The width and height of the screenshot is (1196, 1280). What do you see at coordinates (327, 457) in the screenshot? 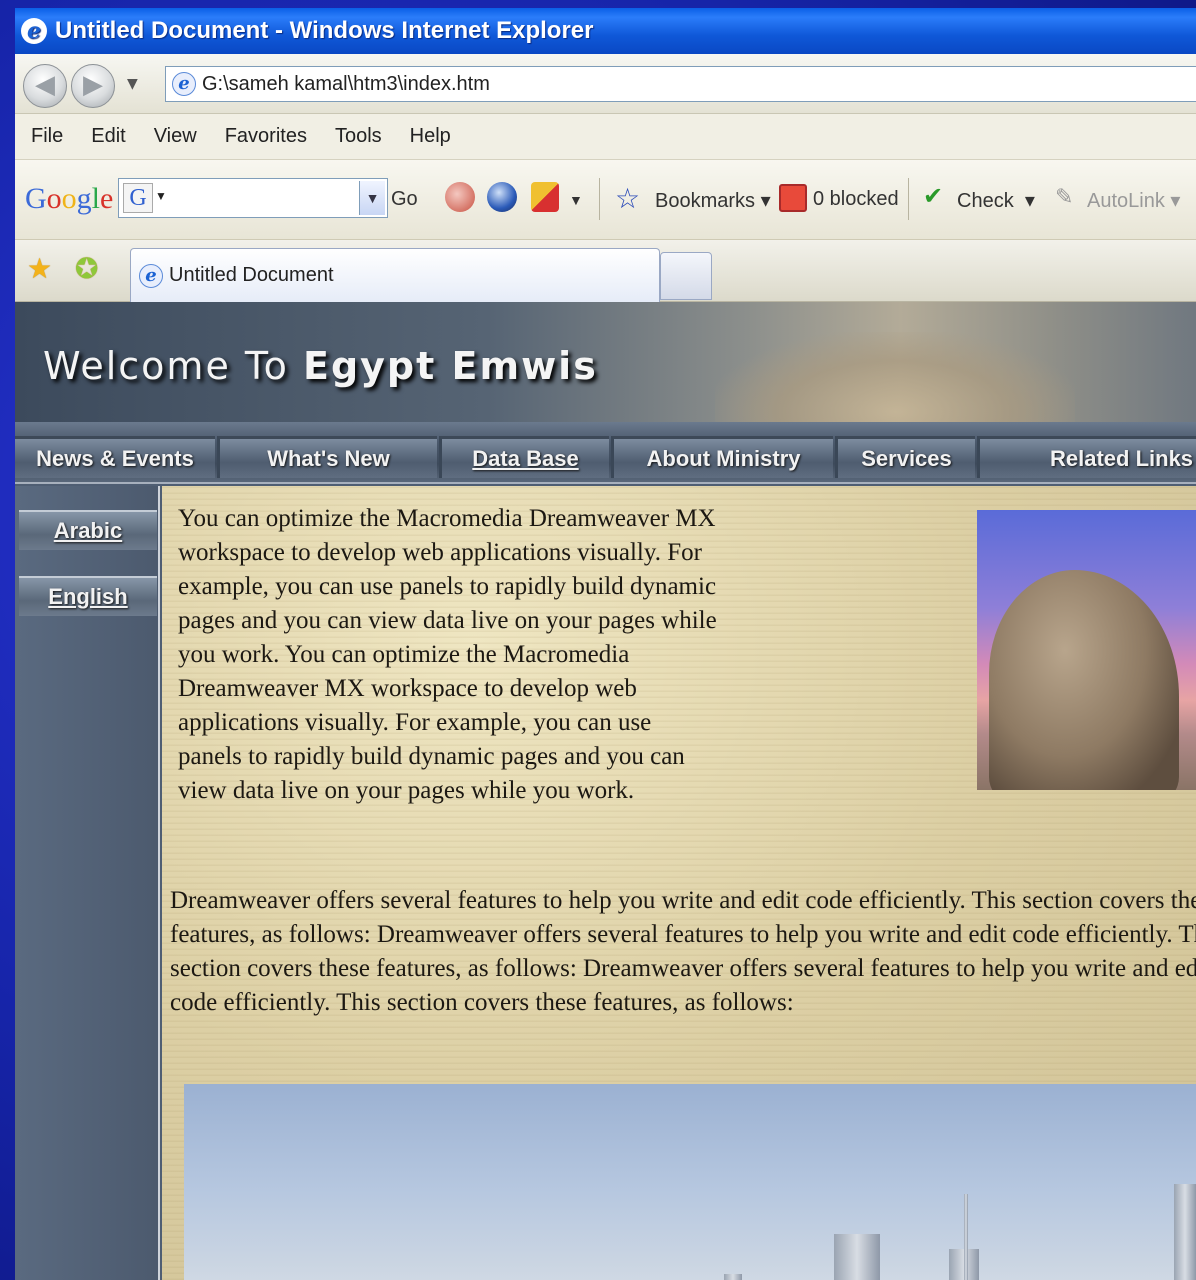
I see `nav-whats-new: What's New` at bounding box center [327, 457].